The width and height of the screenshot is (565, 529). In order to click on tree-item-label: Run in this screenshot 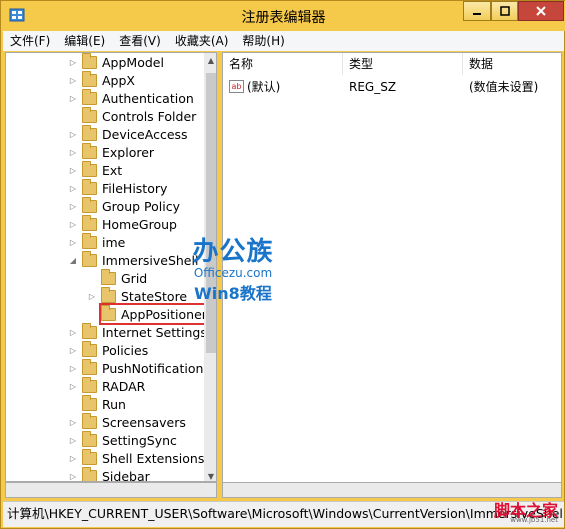, I will do `click(114, 404)`.